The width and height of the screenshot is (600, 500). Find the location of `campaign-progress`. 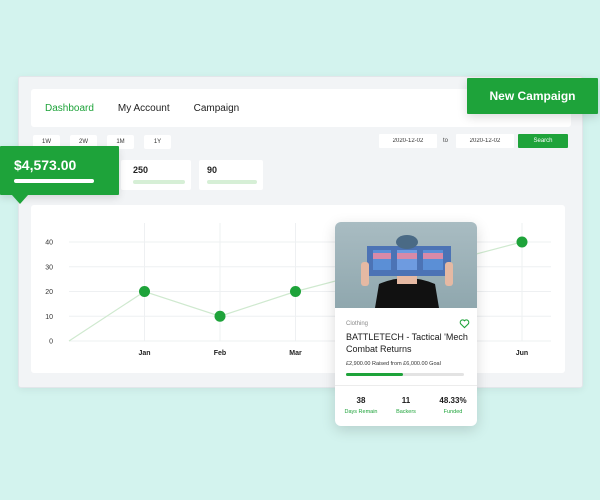

campaign-progress is located at coordinates (405, 374).